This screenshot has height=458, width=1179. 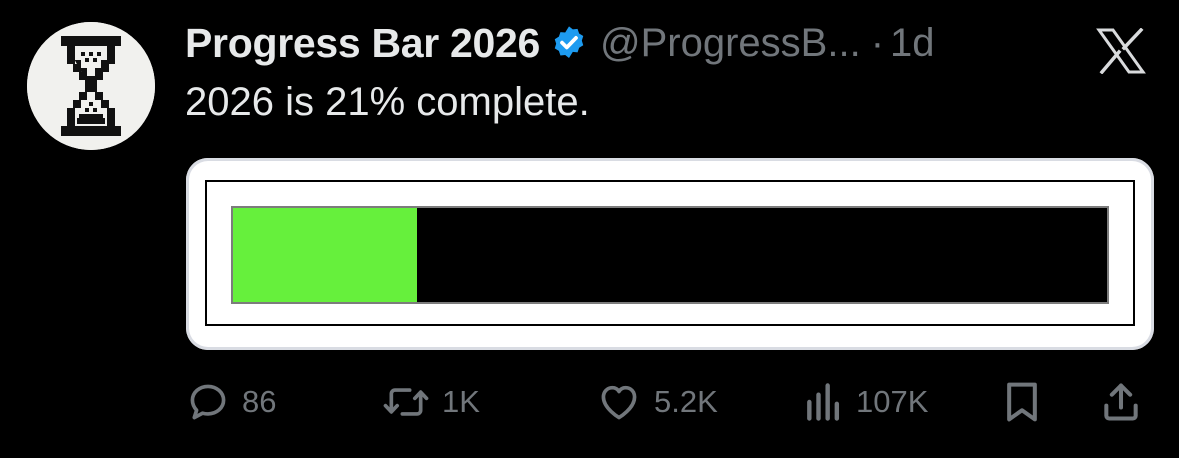 I want to click on like-count: 5.2K, so click(x=686, y=401).